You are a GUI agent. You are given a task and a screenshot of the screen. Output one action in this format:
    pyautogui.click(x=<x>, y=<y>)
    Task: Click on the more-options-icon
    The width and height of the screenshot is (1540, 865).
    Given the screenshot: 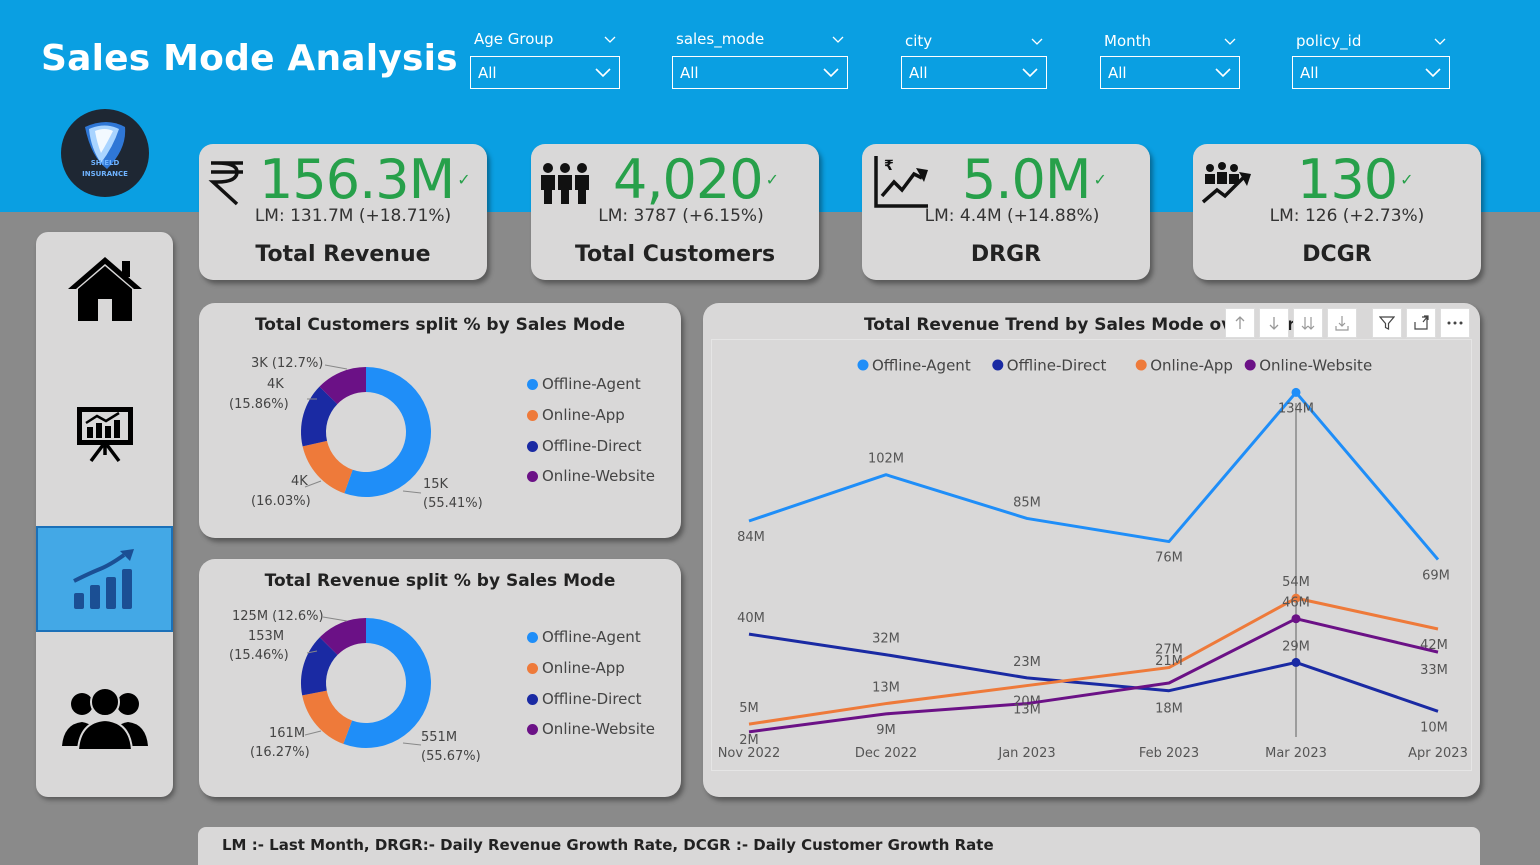 What is the action you would take?
    pyautogui.click(x=1455, y=323)
    